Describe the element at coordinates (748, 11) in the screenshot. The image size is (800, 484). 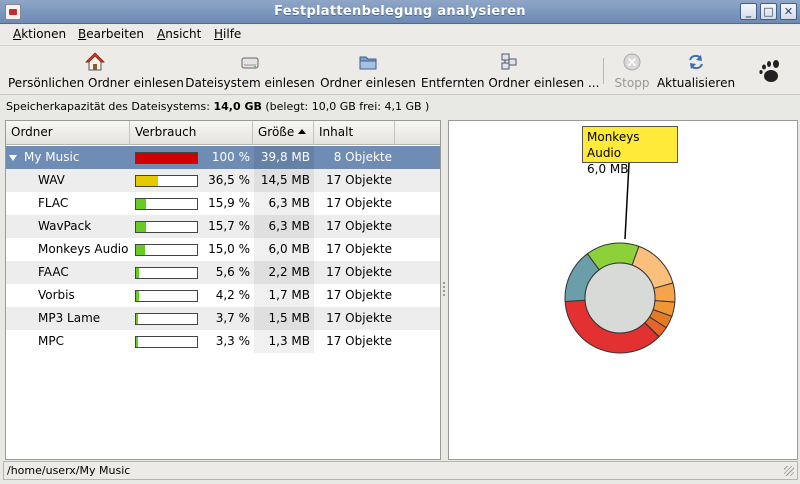
I see `minimize-button: _` at that location.